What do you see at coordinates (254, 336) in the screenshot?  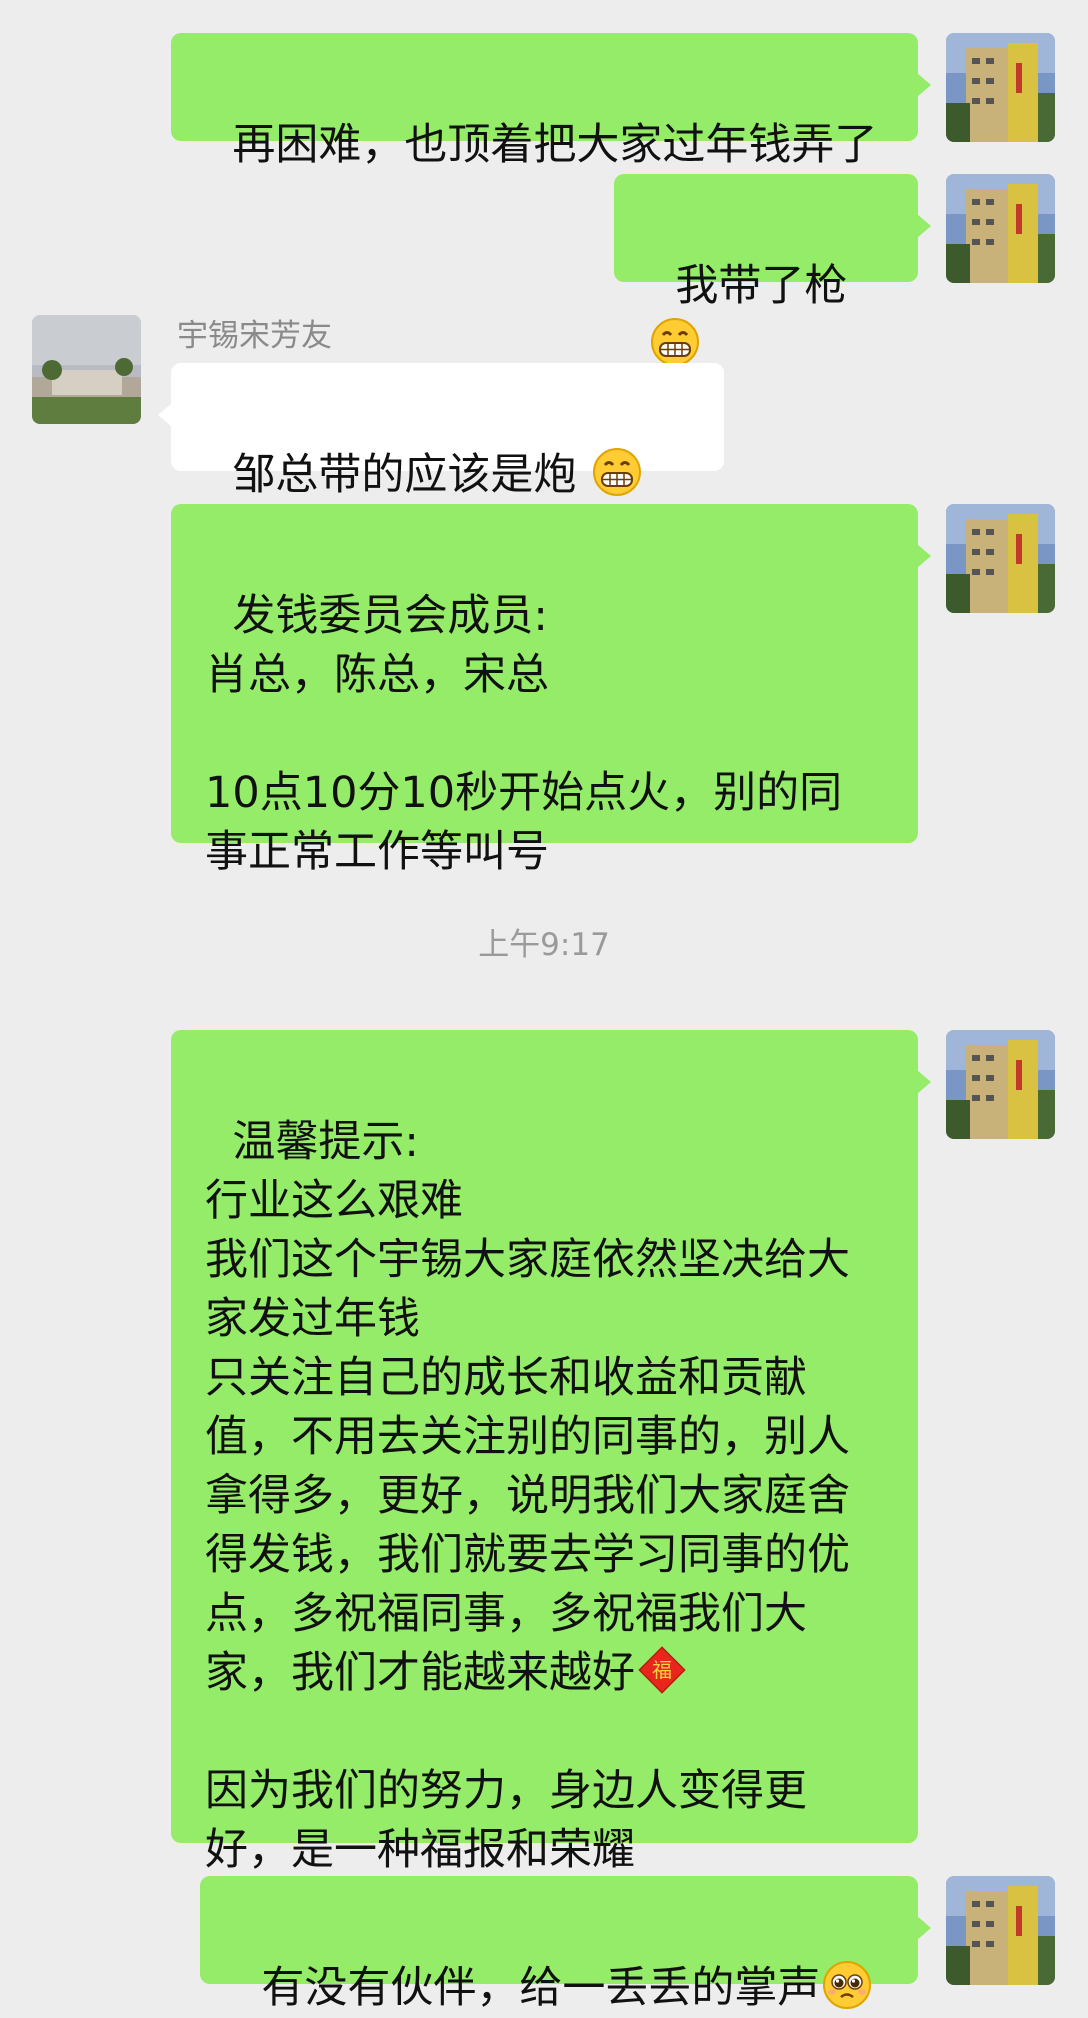 I see `sender-name: 宇锡宋芳友` at bounding box center [254, 336].